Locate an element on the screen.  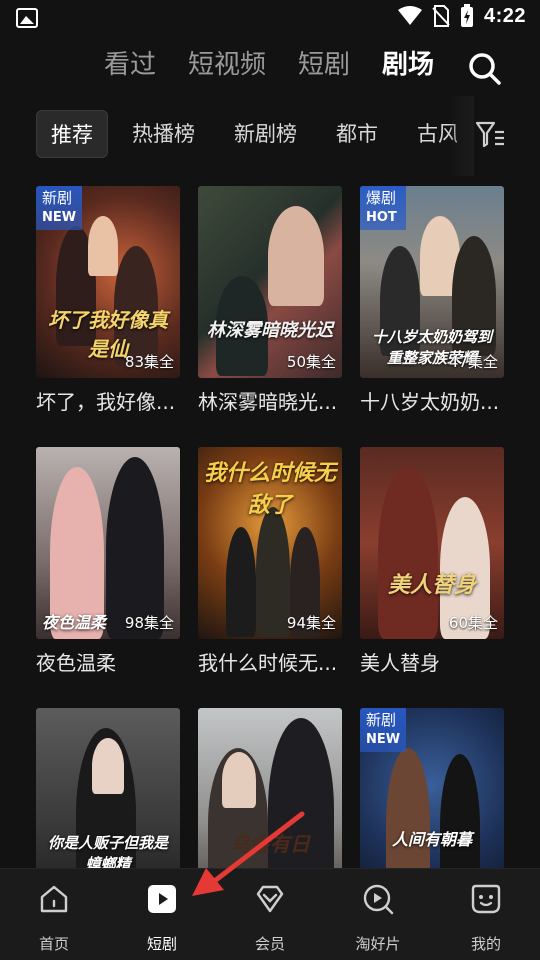
drama-poster: 坏了我好像真是仙 新剧 NEW 83集全 is located at coordinates (108, 282).